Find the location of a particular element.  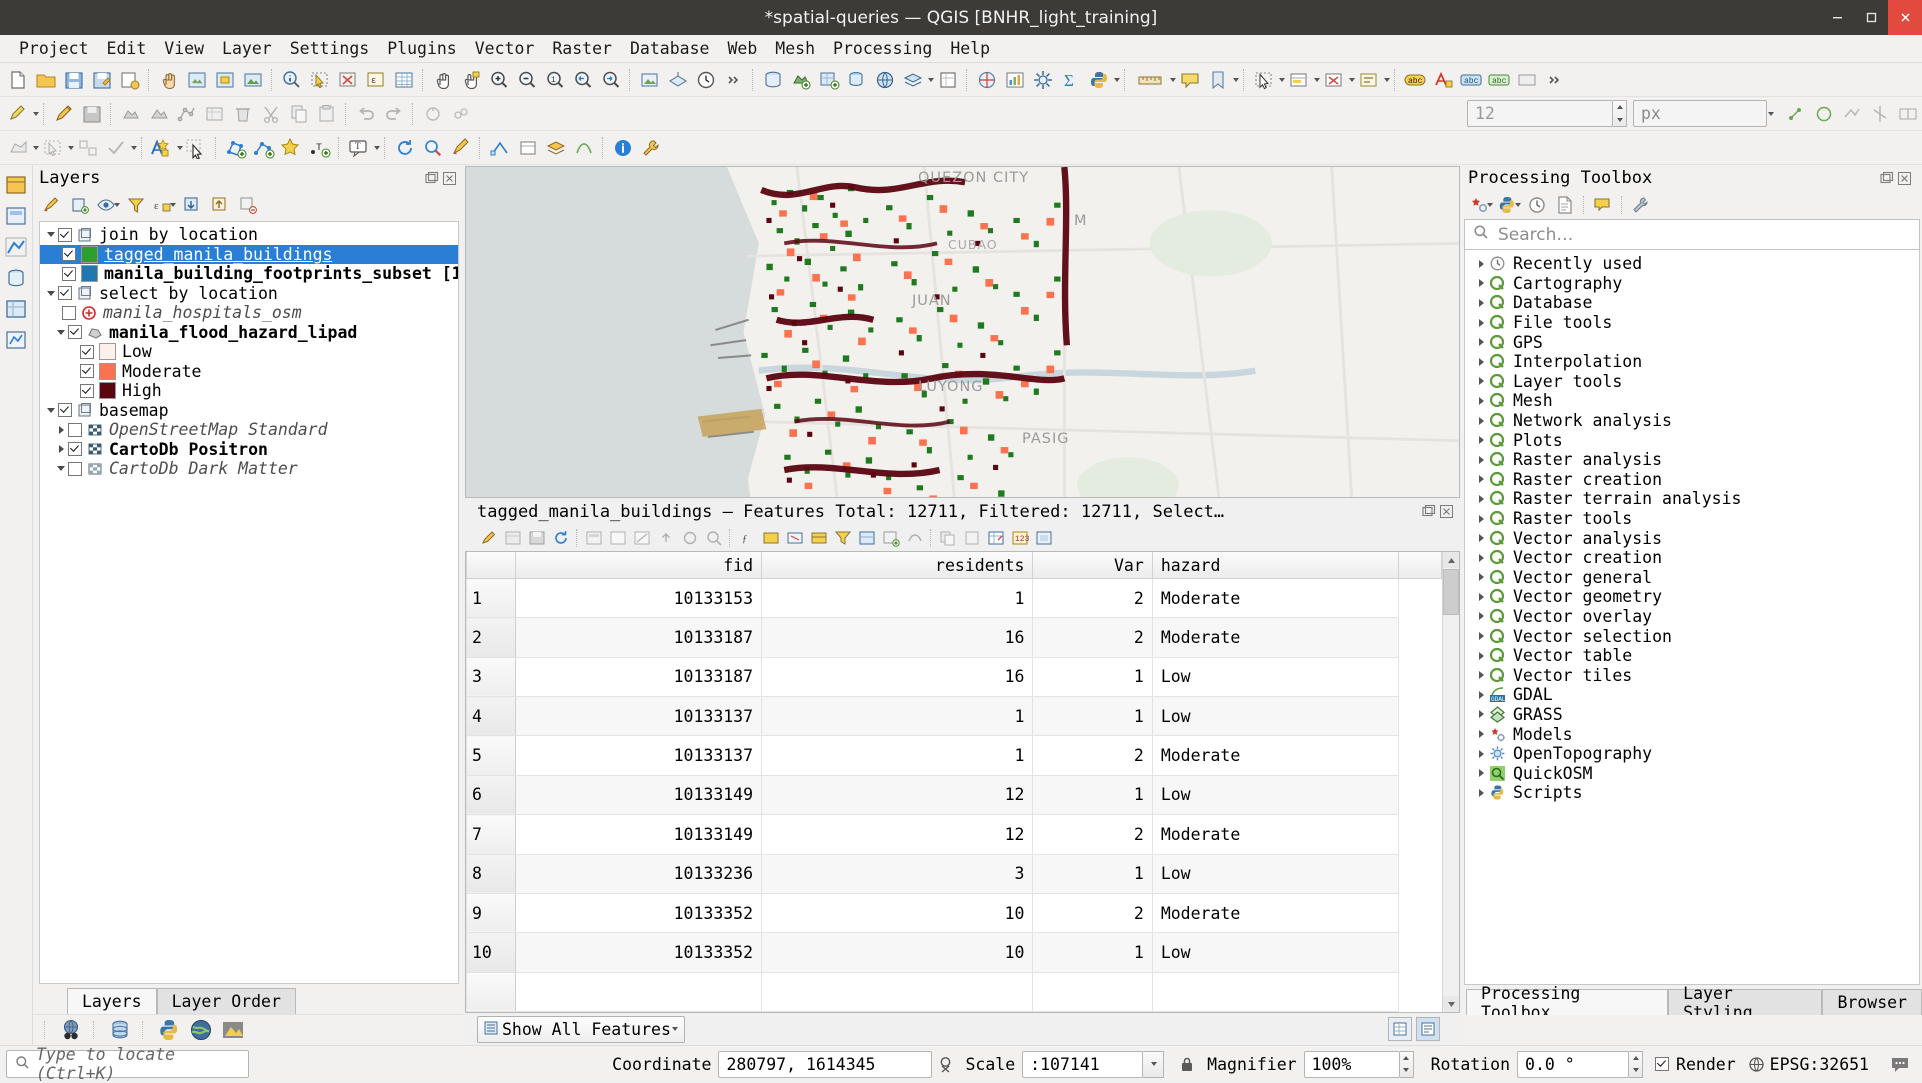

zoom-selection-icon is located at coordinates (225, 80).